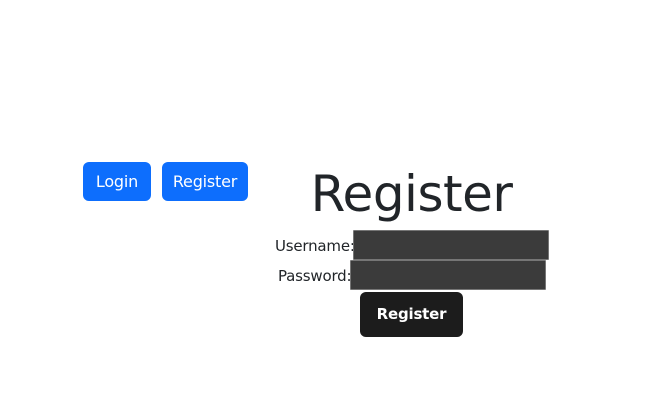  What do you see at coordinates (117, 181) in the screenshot?
I see `login-button: Login` at bounding box center [117, 181].